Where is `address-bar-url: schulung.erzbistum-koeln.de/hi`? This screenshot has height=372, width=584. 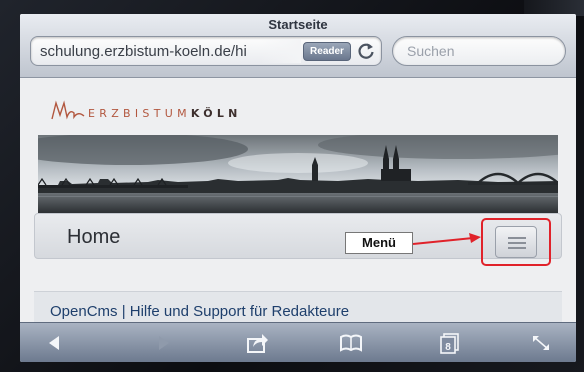
address-bar-url: schulung.erzbistum-koeln.de/hi is located at coordinates (143, 51).